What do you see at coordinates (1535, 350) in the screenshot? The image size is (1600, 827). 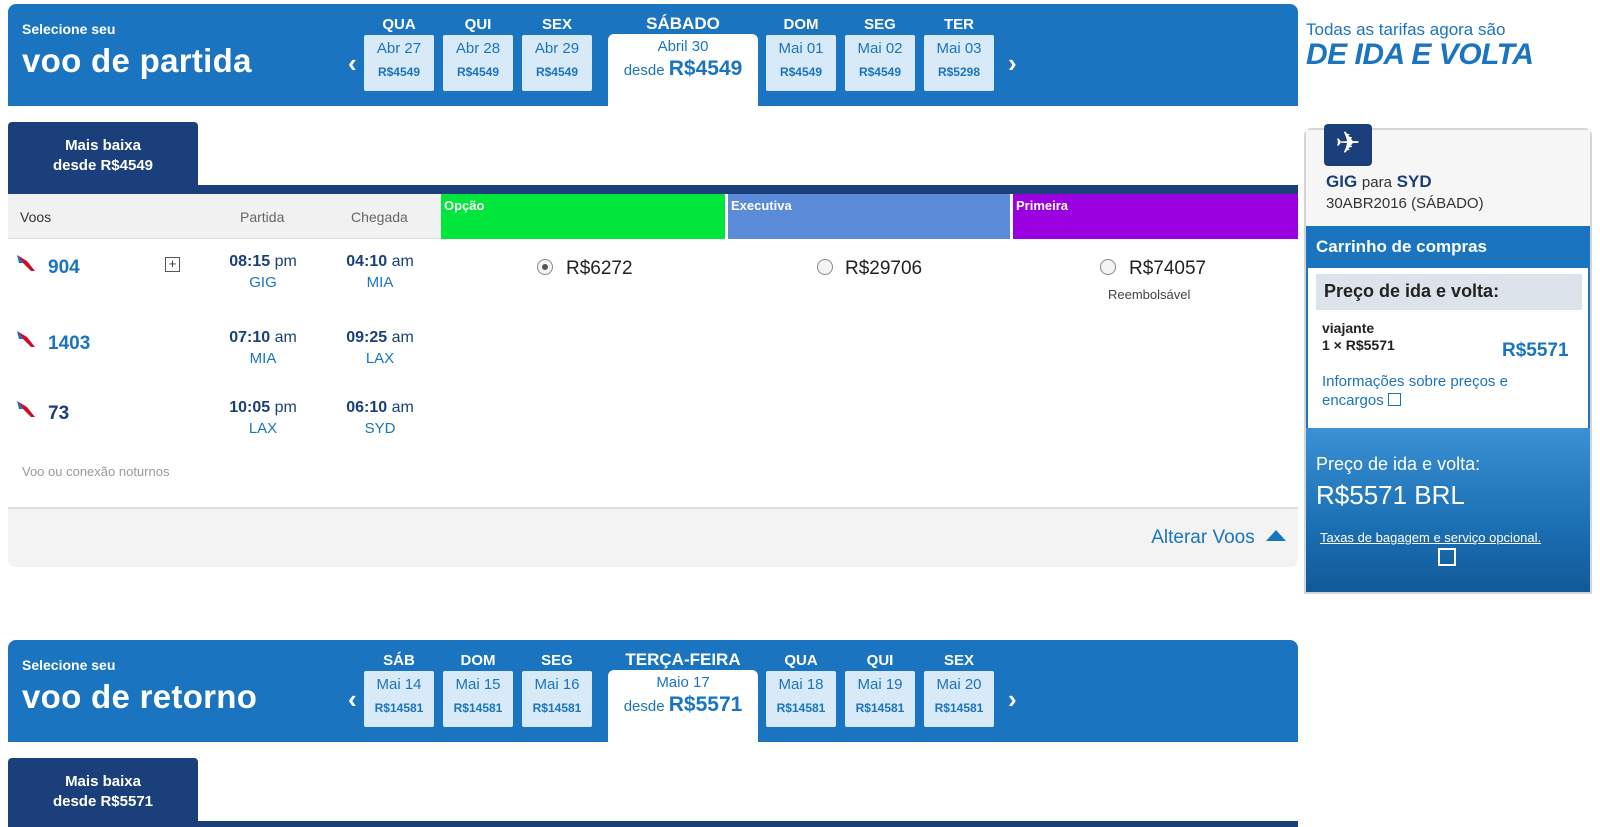 I see `traveler-total: R$5571` at bounding box center [1535, 350].